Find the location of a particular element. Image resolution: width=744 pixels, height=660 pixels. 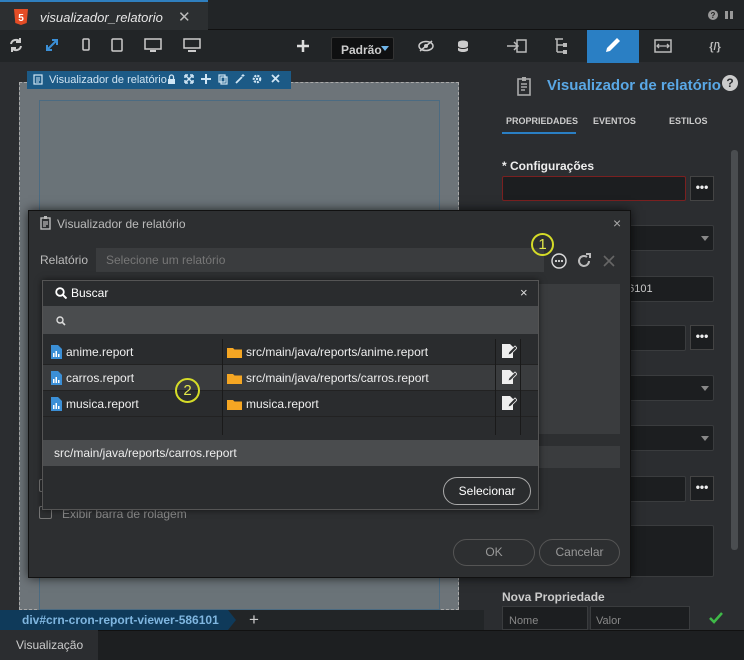

dialog-title: Visualizador de relatório is located at coordinates (121, 224).